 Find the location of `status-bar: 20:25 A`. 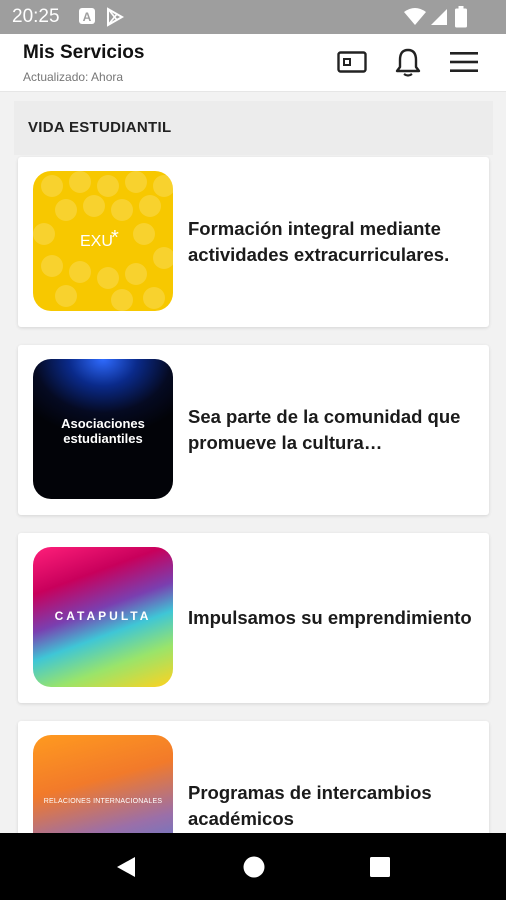

status-bar: 20:25 A is located at coordinates (253, 17).